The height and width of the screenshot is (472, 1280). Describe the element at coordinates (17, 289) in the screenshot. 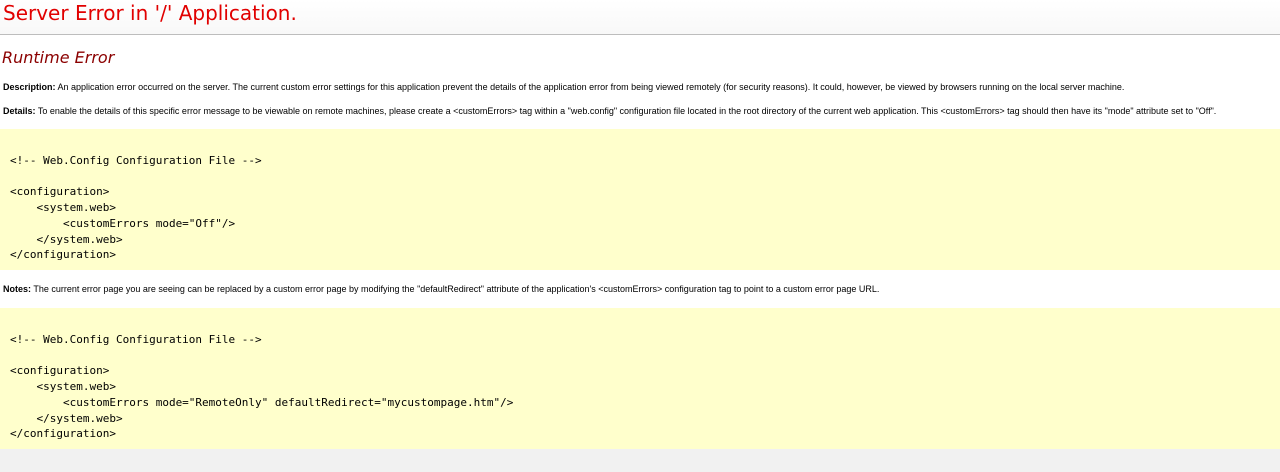

I see `notes-label: Notes:` at that location.